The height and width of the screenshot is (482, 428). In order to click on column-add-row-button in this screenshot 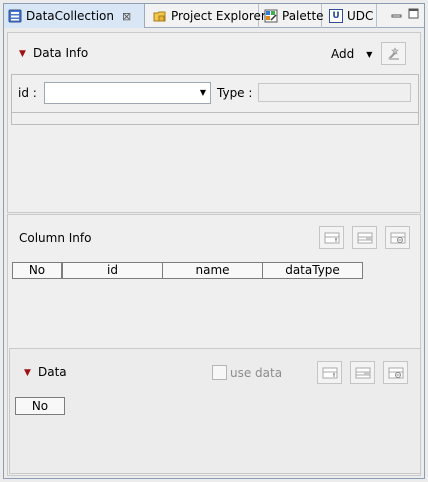, I will do `click(331, 237)`.